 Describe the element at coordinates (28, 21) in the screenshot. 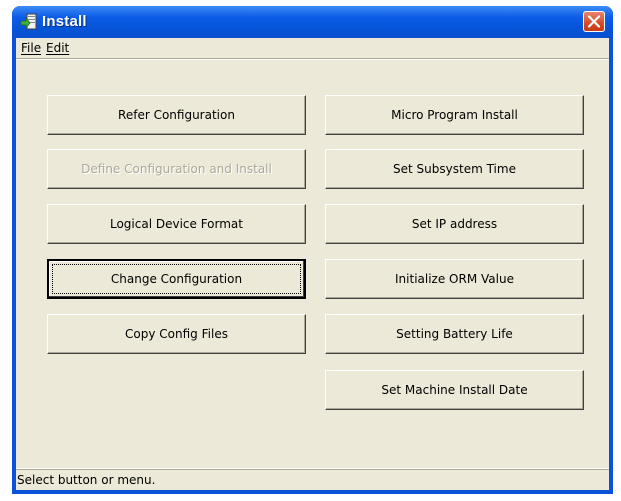

I see `install-app-icon` at that location.